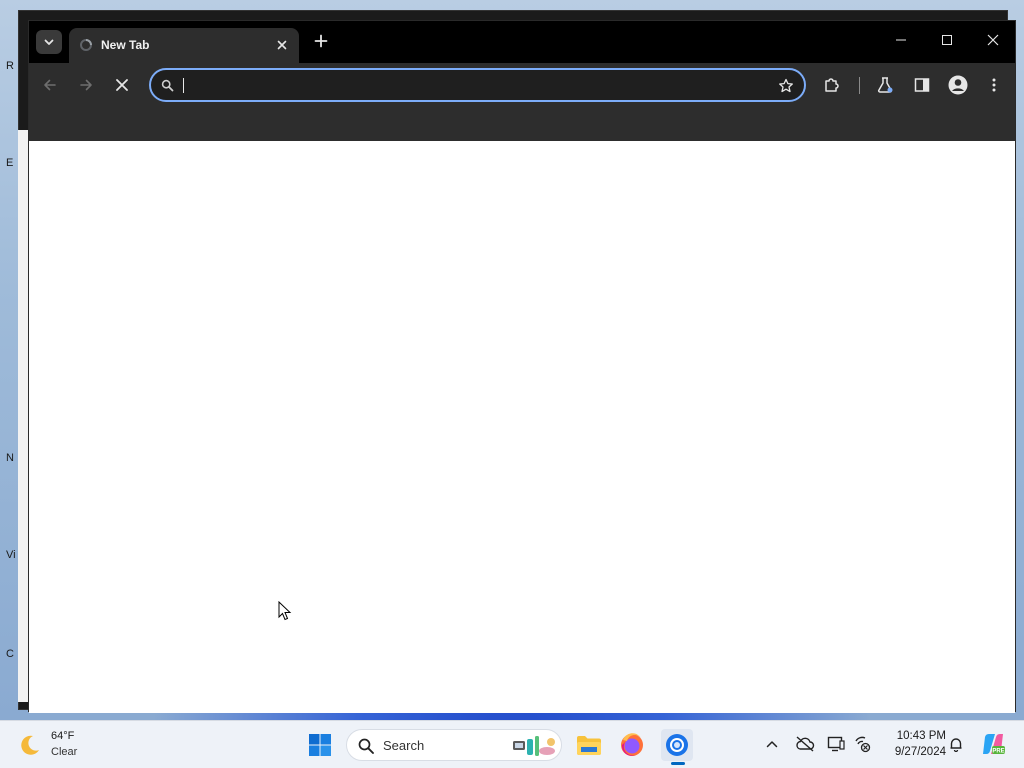  I want to click on avatar-icon, so click(958, 85).